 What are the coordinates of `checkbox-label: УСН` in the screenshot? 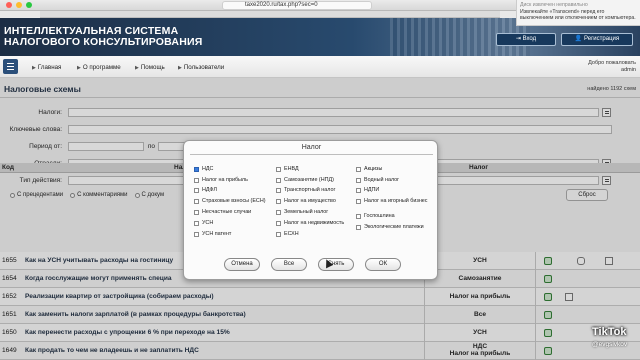 It's located at (208, 223).